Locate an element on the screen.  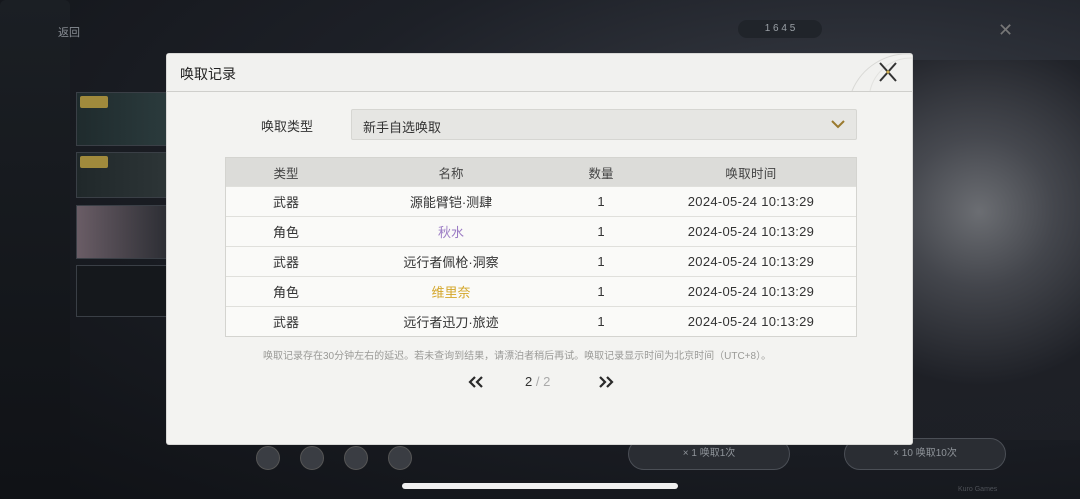
table-row: 武器 远行者迅刀·旅迹 1 2024-05-24 10:13:29 is located at coordinates (541, 321).